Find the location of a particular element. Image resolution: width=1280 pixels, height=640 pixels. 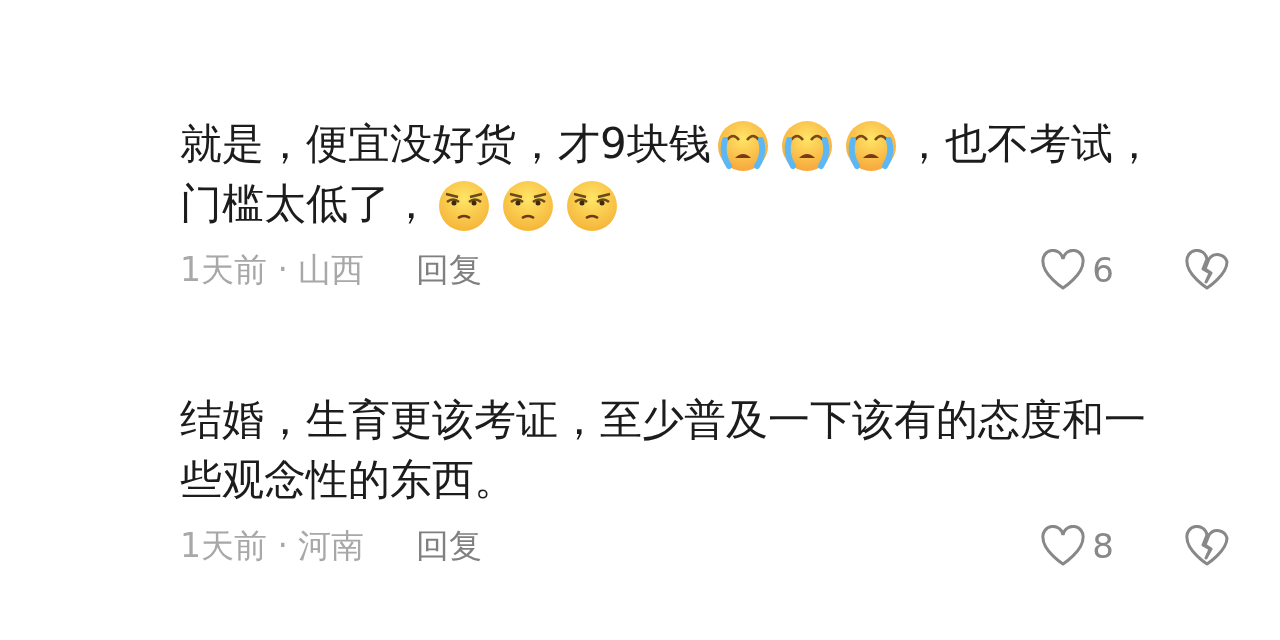

comment-text: ，也不考试， is located at coordinates (1028, 144).